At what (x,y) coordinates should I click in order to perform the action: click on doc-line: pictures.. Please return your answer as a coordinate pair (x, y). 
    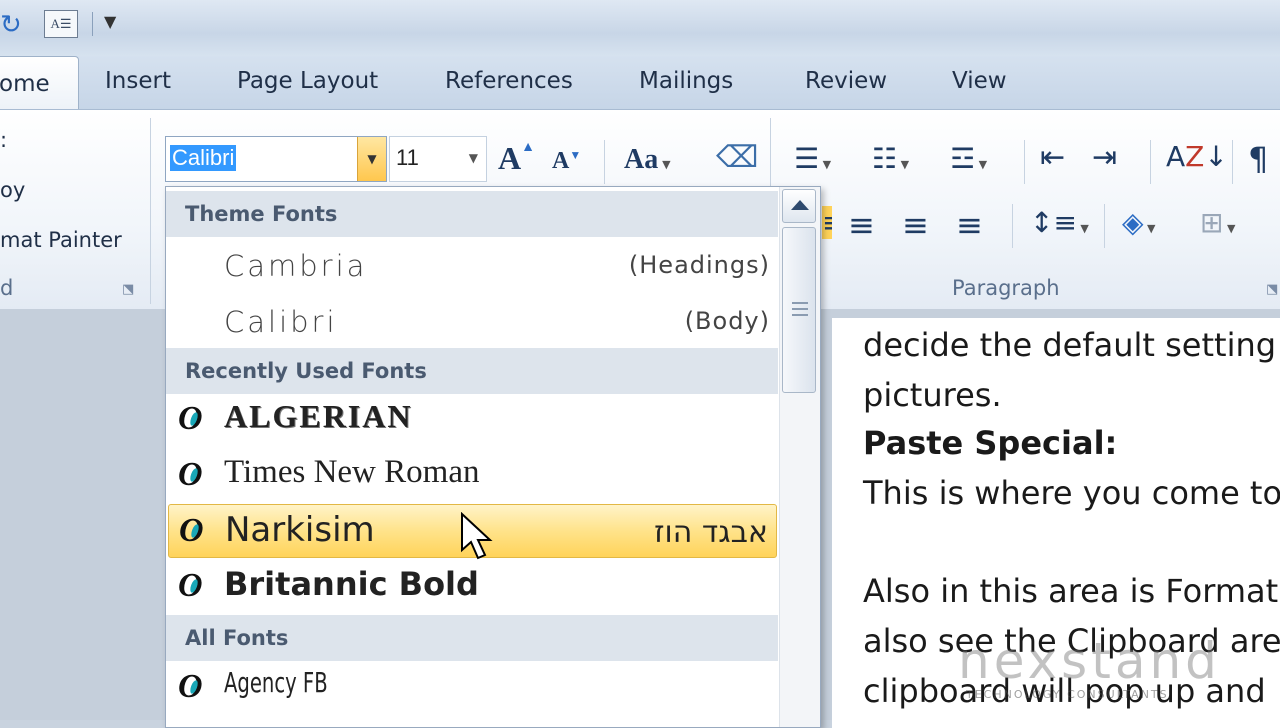
    Looking at the image, I should click on (932, 395).